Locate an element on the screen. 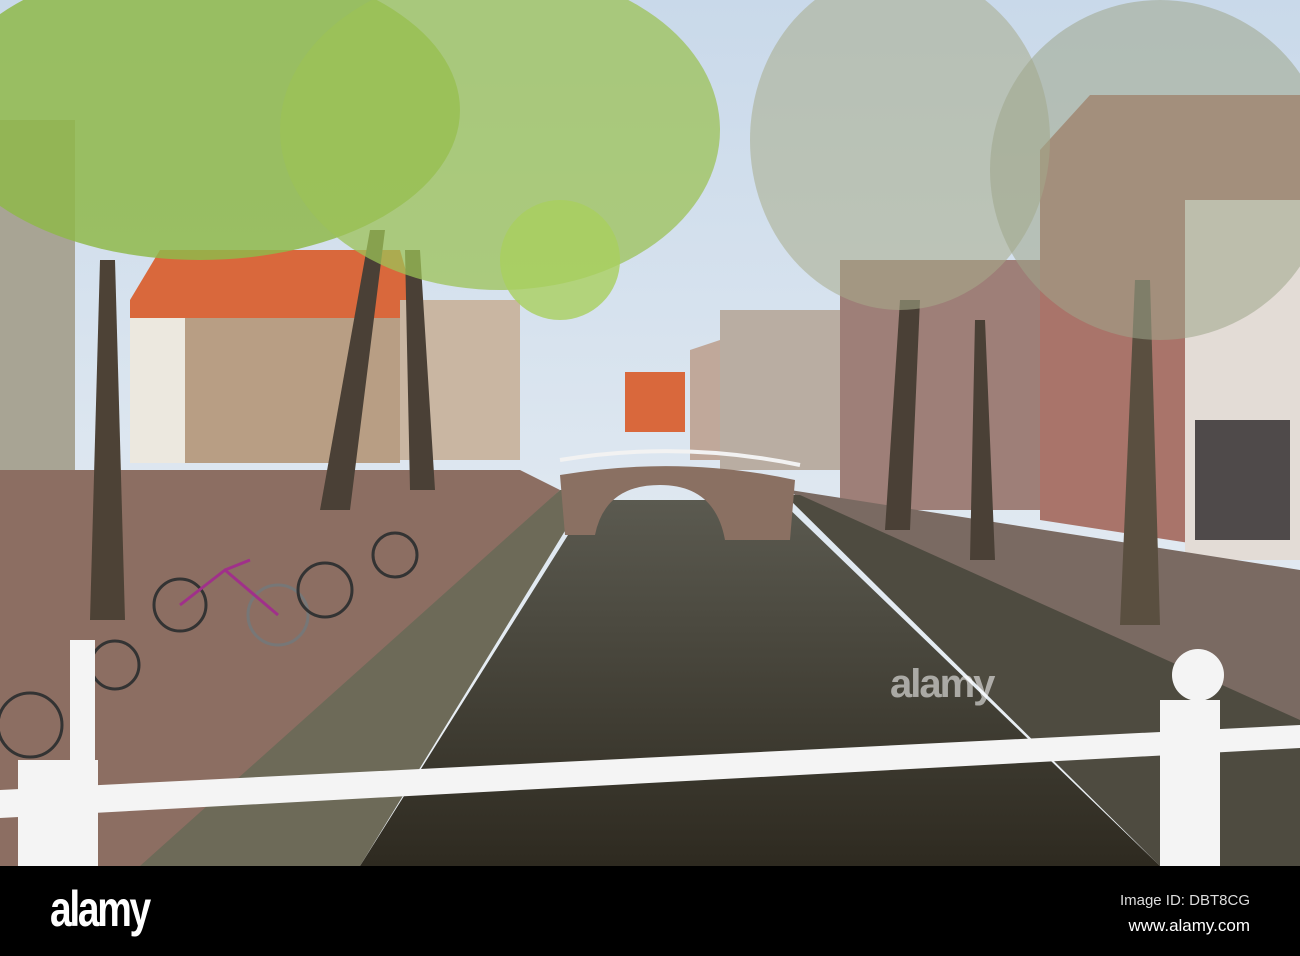 This screenshot has height=956, width=1300. watermark-logo: alamy is located at coordinates (942, 684).